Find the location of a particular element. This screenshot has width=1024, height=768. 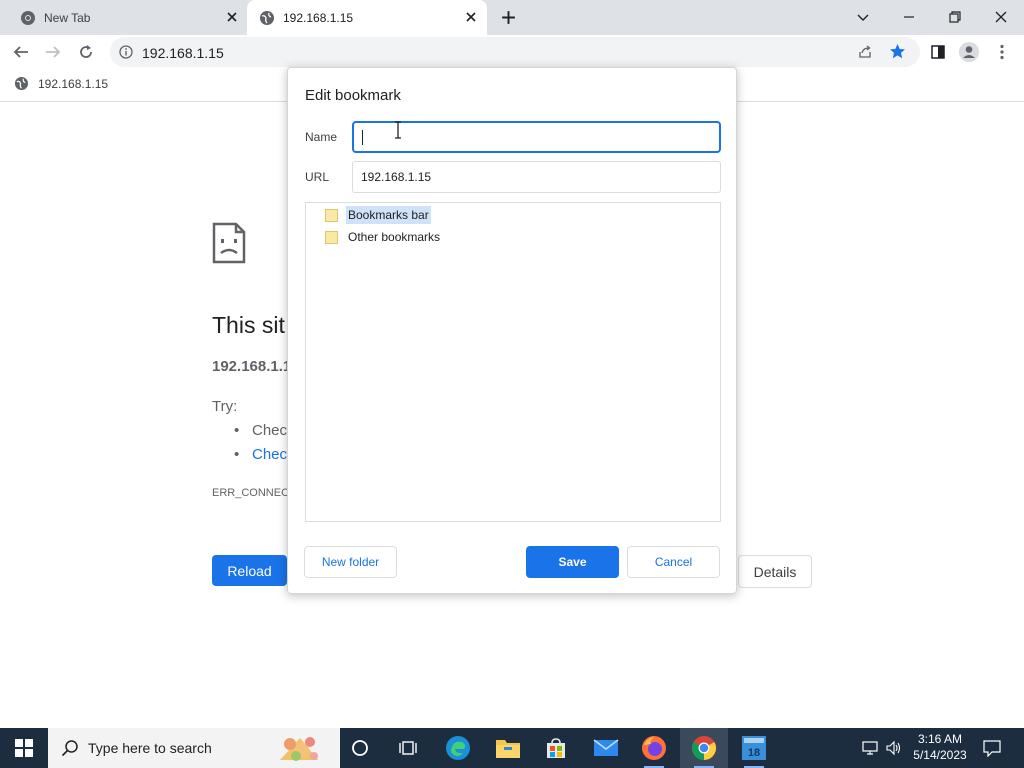

folder-label: Other bookmarks is located at coordinates (394, 237).